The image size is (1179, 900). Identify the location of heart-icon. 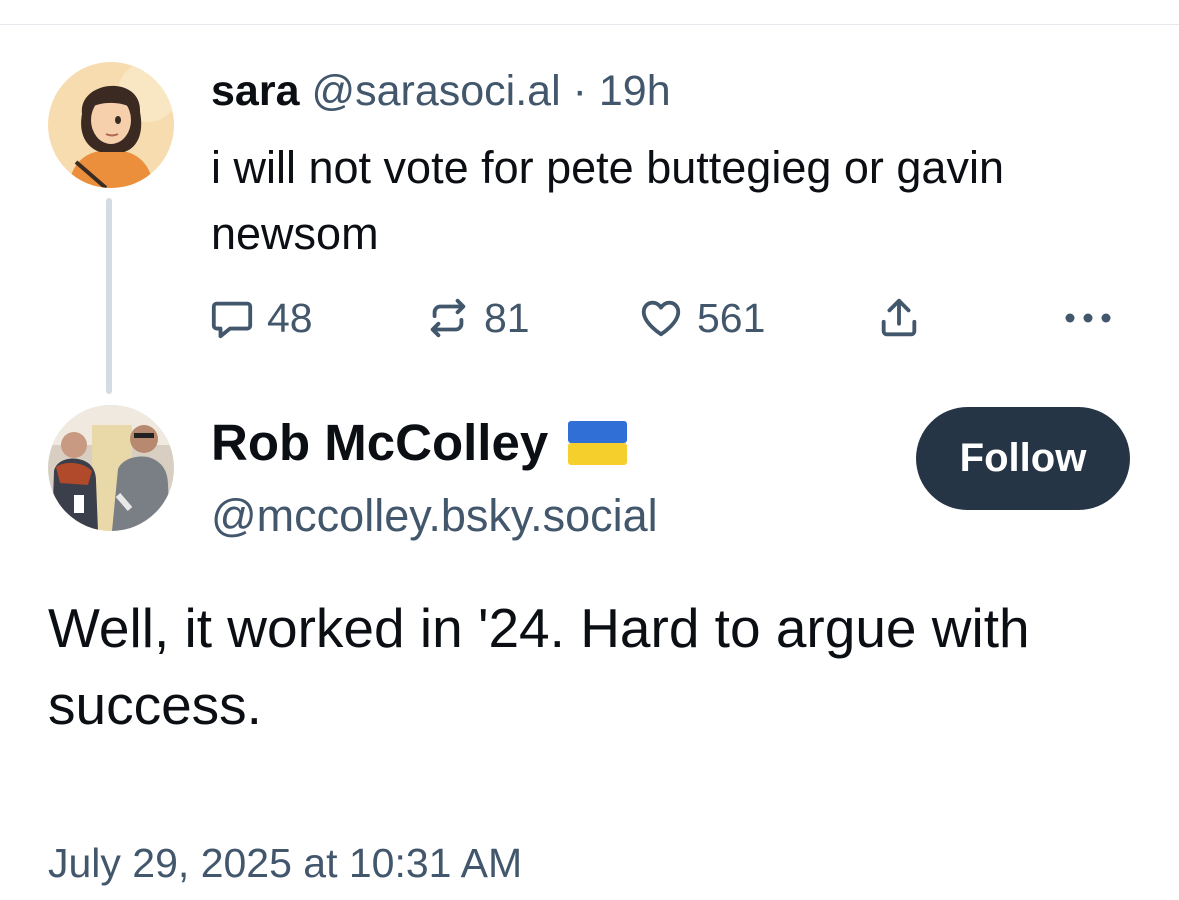
(661, 318).